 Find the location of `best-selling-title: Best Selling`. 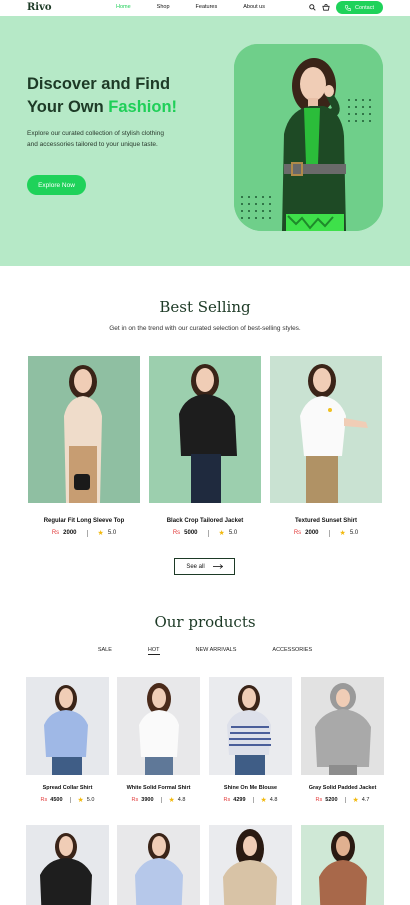

best-selling-title: Best Selling is located at coordinates (205, 307).